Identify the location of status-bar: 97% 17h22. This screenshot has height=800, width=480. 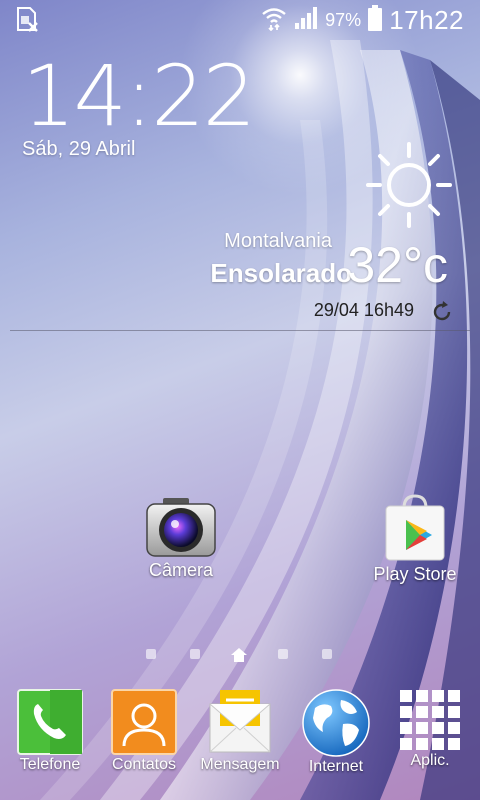
(240, 19).